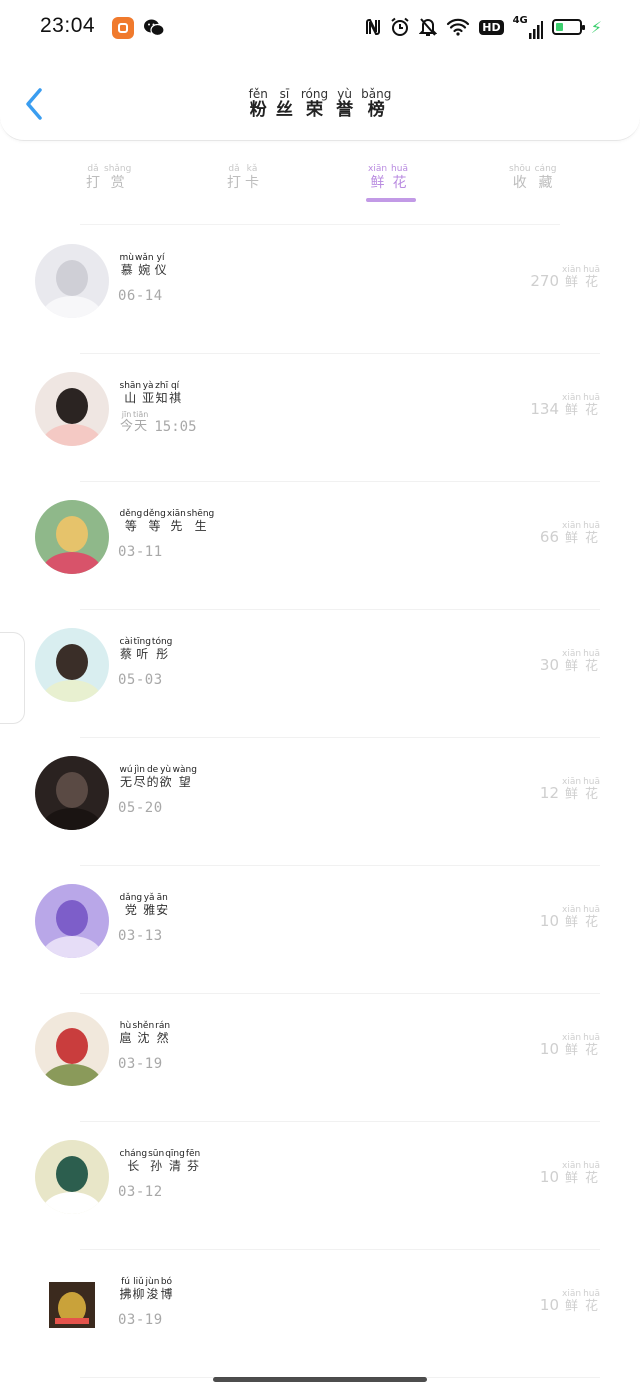 This screenshot has height=1387, width=640. I want to click on fan-name-hanzi: 蔡, so click(125, 653).